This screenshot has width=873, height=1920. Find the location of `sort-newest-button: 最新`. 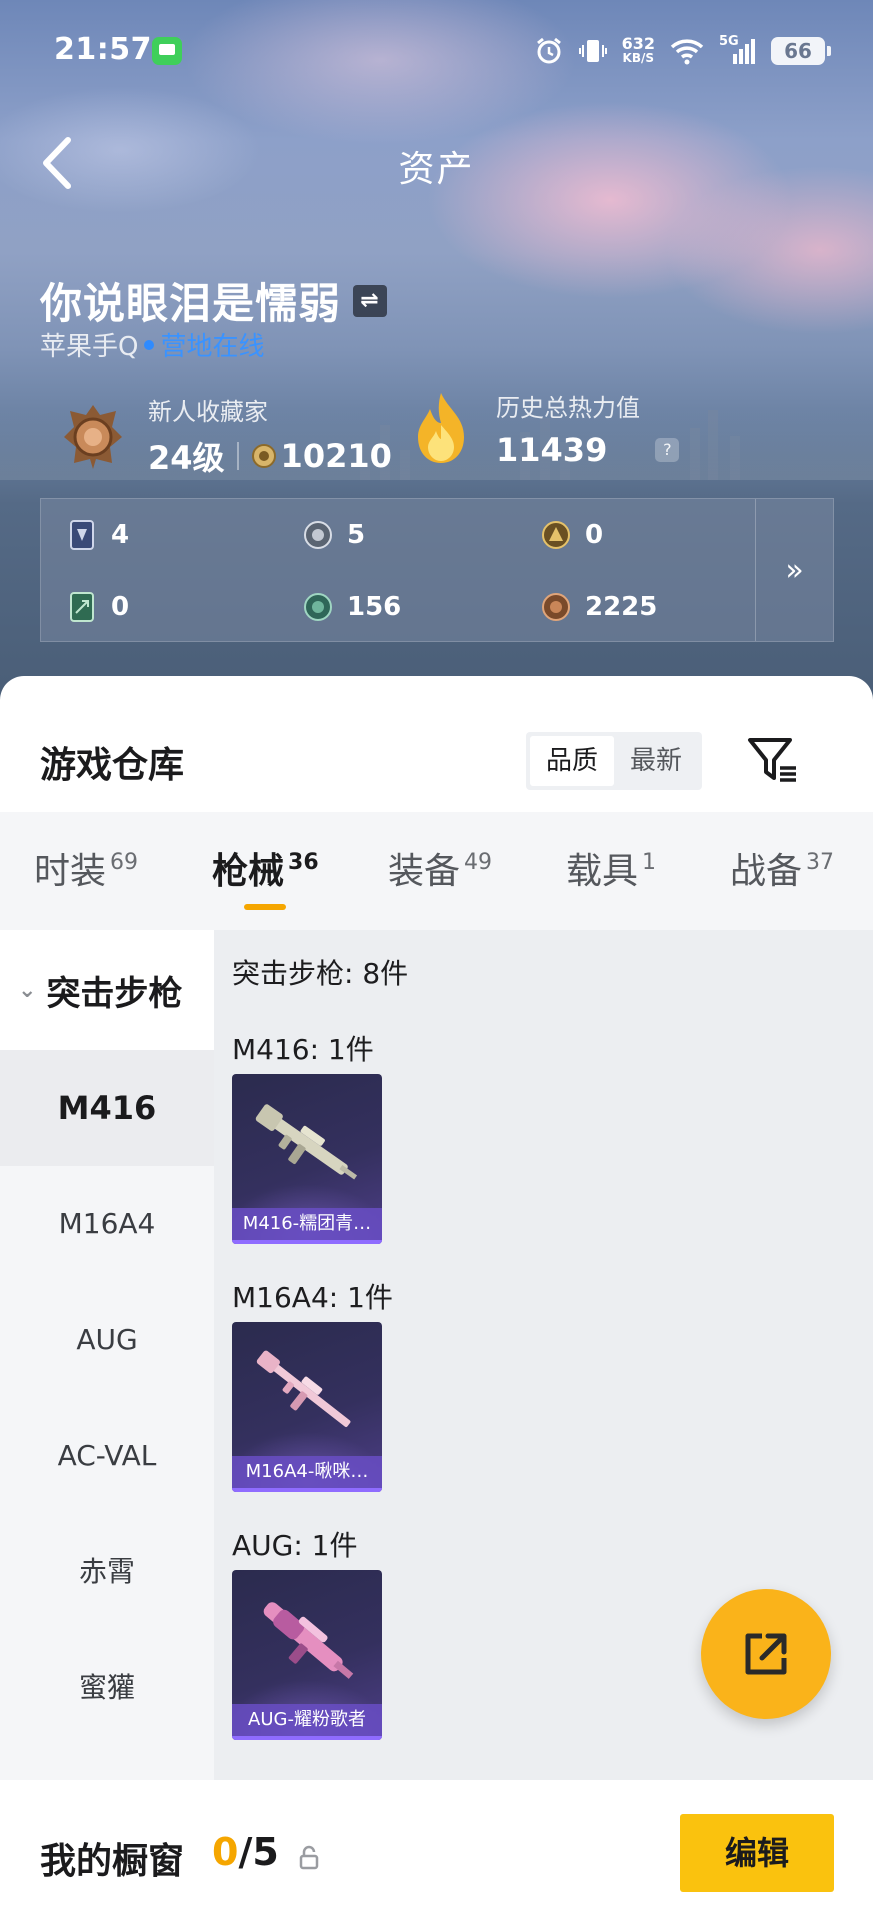

sort-newest-button: 最新 is located at coordinates (656, 761).